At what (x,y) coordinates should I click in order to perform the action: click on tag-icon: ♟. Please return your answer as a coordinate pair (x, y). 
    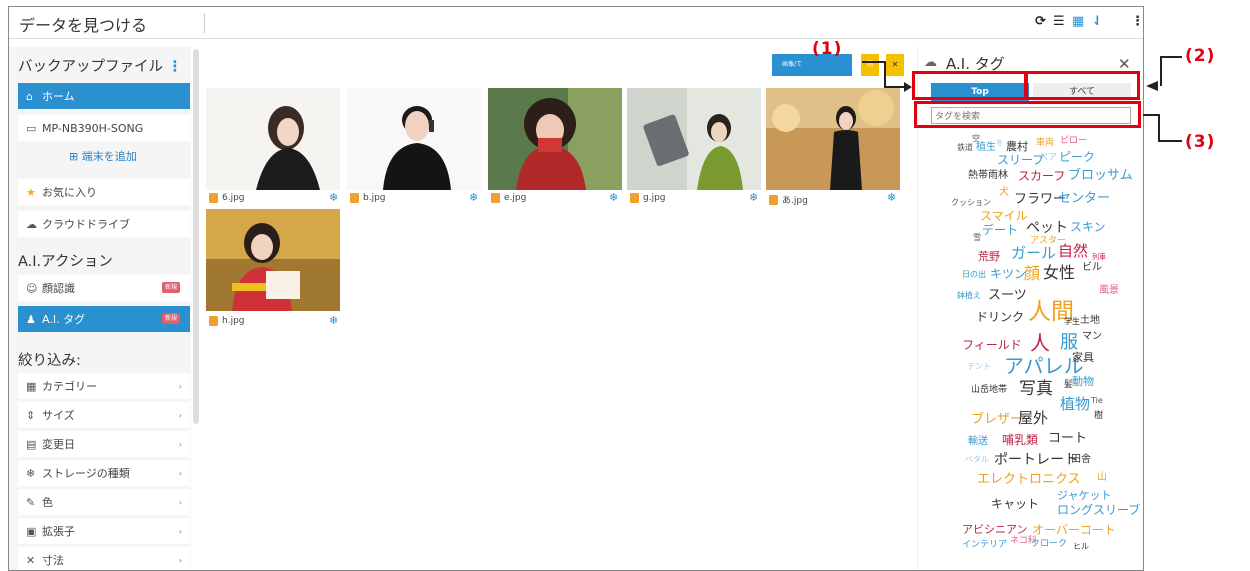
    Looking at the image, I should click on (31, 319).